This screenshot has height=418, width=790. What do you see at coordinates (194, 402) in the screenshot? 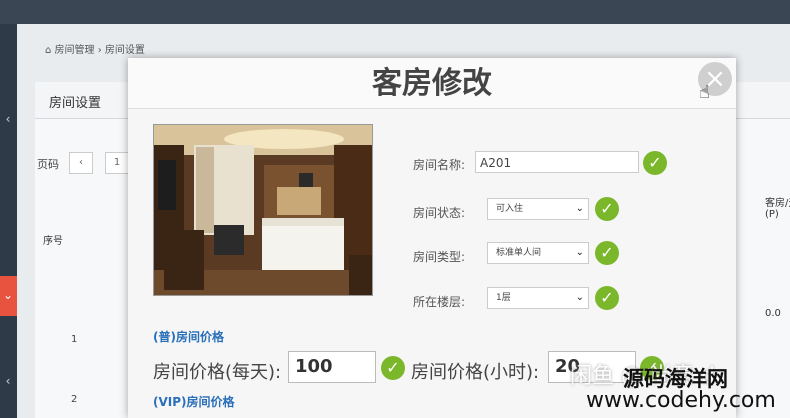
I see `vip-price-section-title: (VIP)房间价格` at bounding box center [194, 402].